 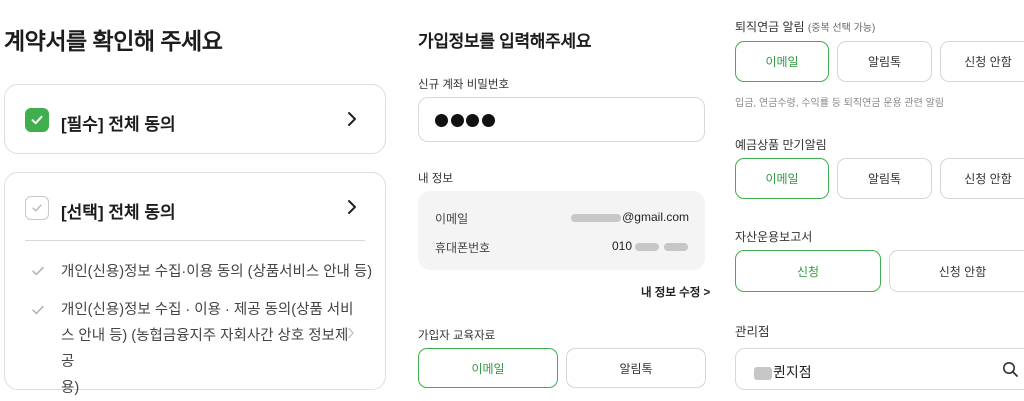 I want to click on pension-alert-label: 퇴직연금 알림 (중복 선택 가능), so click(x=805, y=26).